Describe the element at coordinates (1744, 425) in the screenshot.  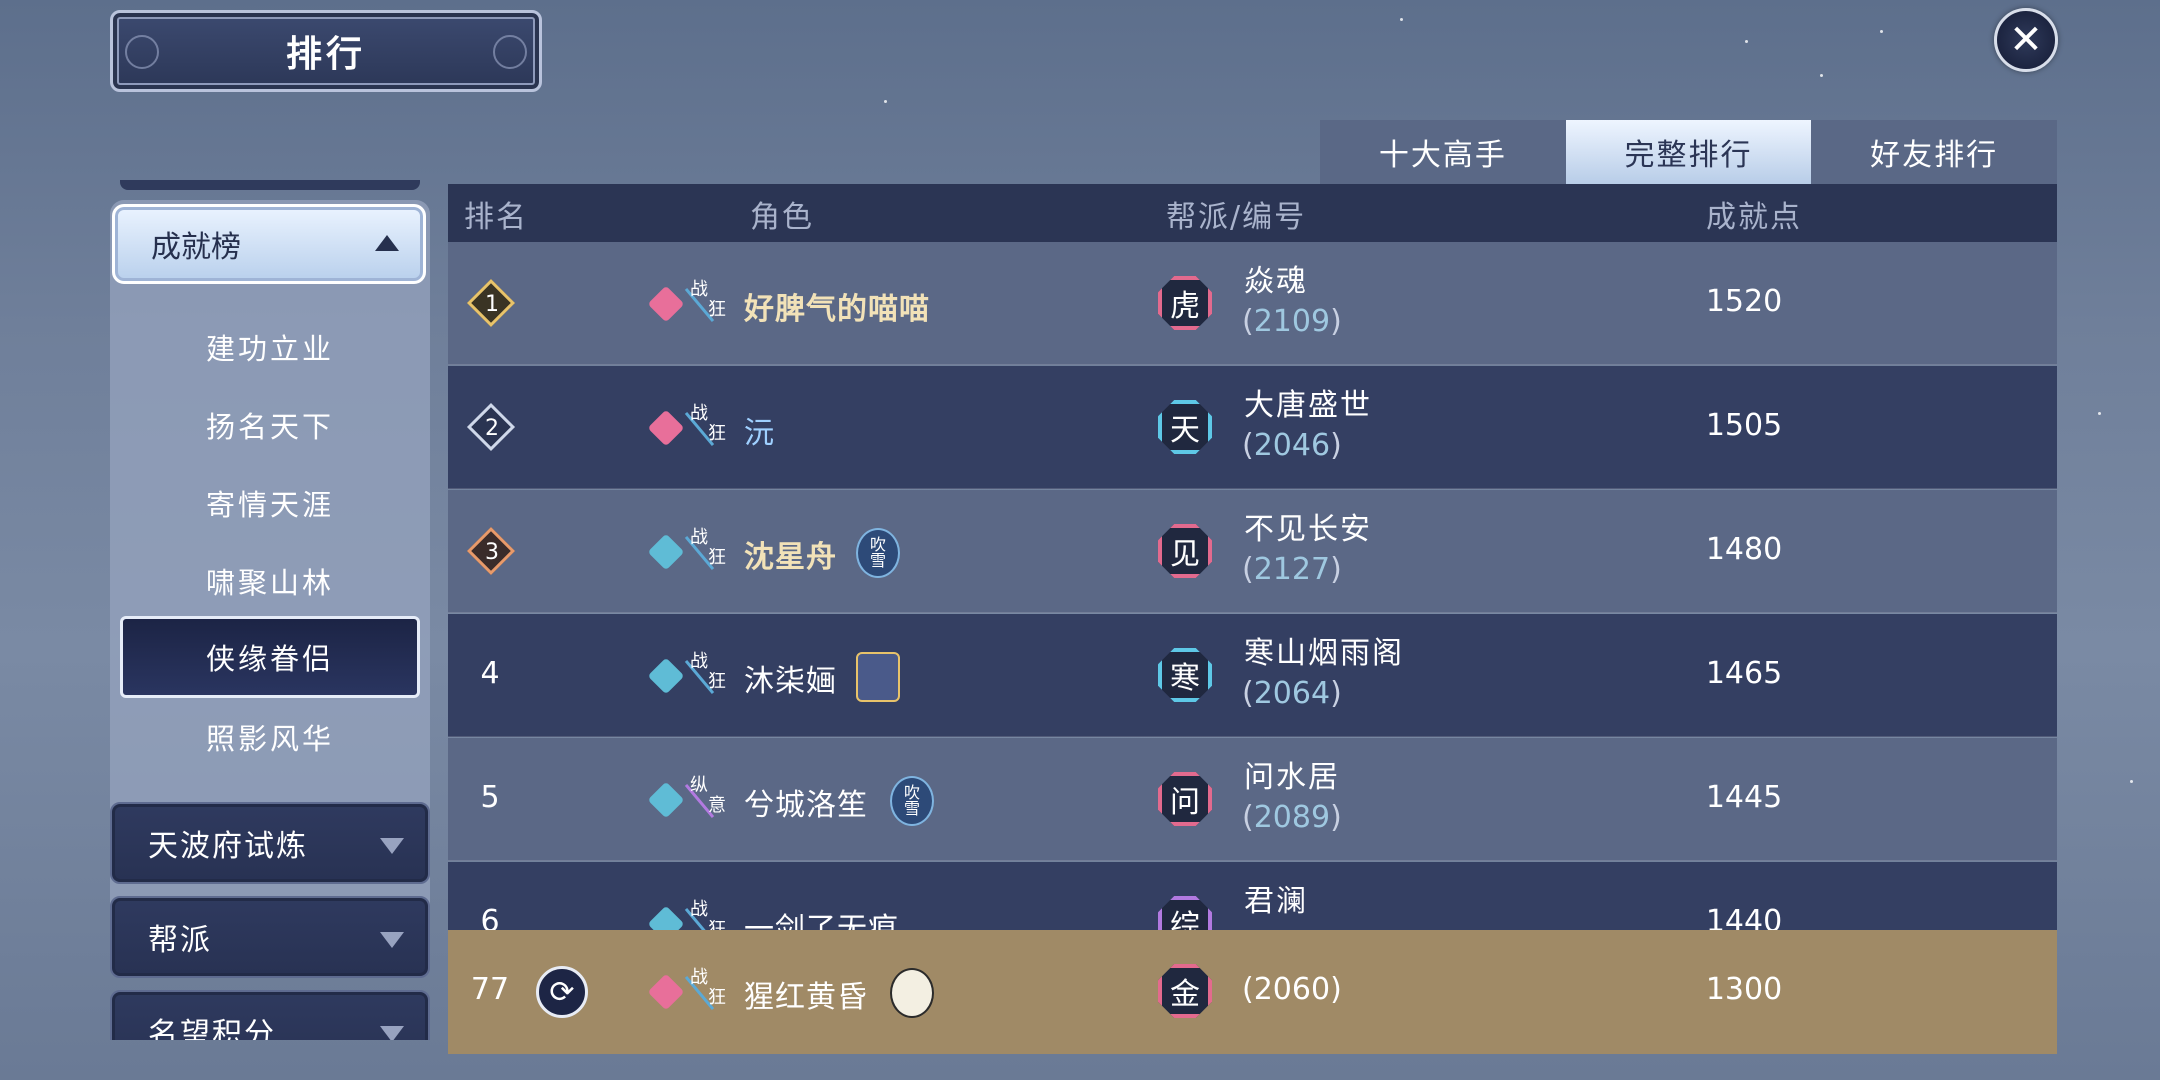
I see `achievement-points: 1505` at that location.